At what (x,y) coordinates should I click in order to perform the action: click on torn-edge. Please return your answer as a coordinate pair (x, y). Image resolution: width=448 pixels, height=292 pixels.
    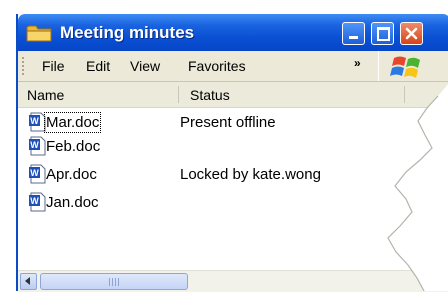
    Looking at the image, I should click on (417, 187).